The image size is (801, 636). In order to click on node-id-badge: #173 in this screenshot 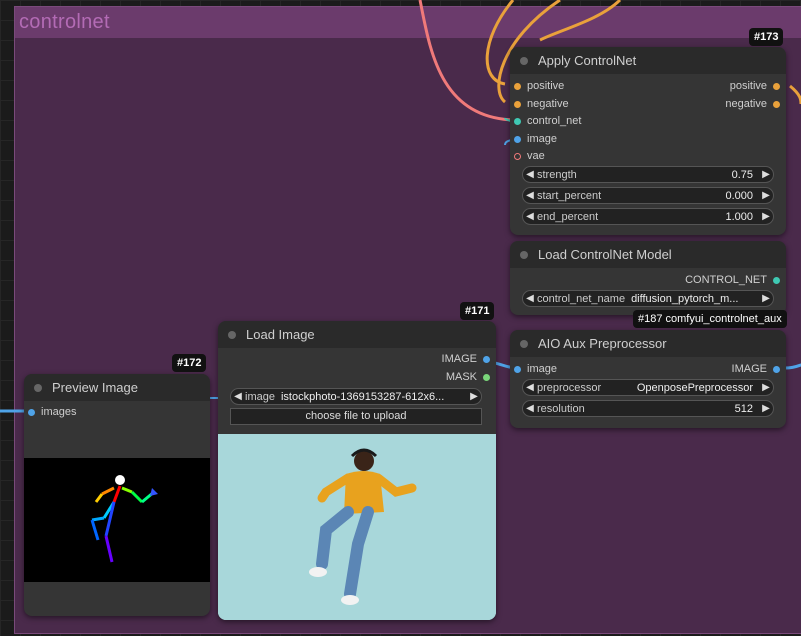, I will do `click(766, 37)`.